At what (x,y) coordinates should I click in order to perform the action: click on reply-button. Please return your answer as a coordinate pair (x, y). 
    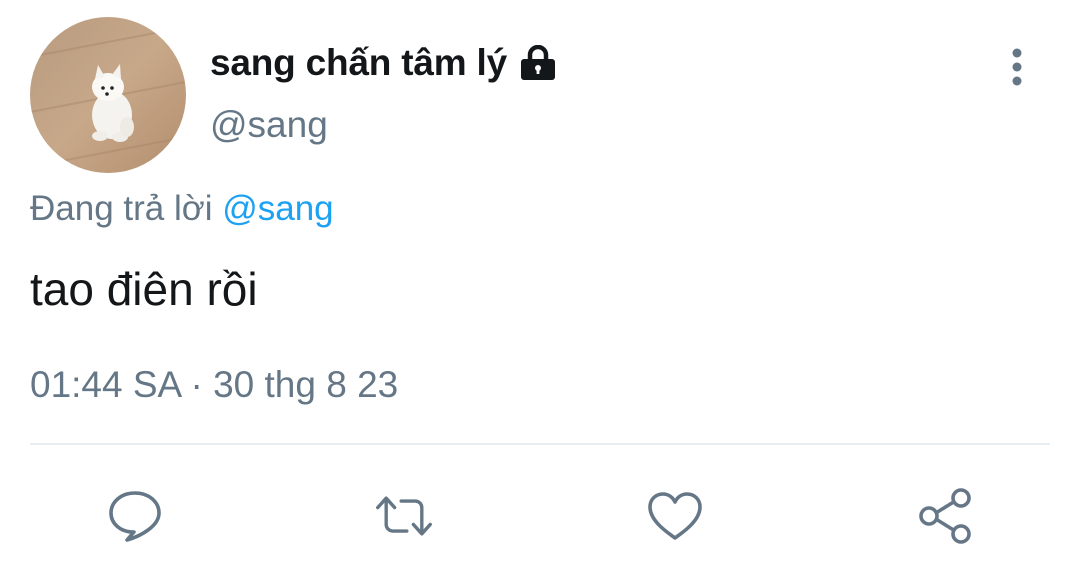
    Looking at the image, I should click on (135, 516).